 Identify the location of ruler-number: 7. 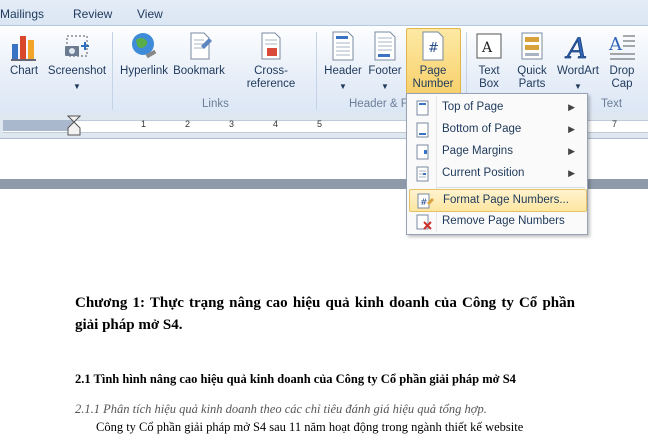
(615, 124).